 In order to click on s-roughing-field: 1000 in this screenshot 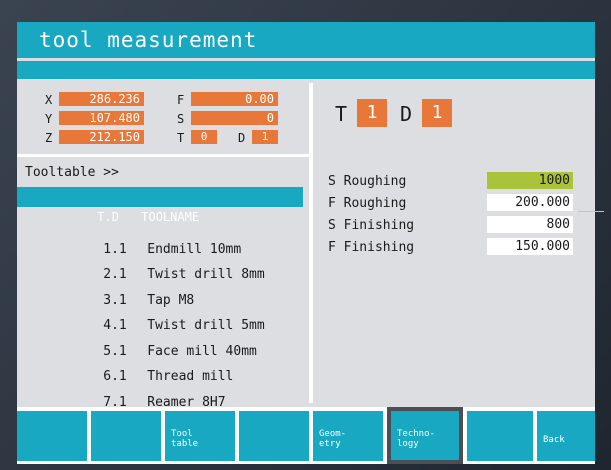, I will do `click(530, 180)`.